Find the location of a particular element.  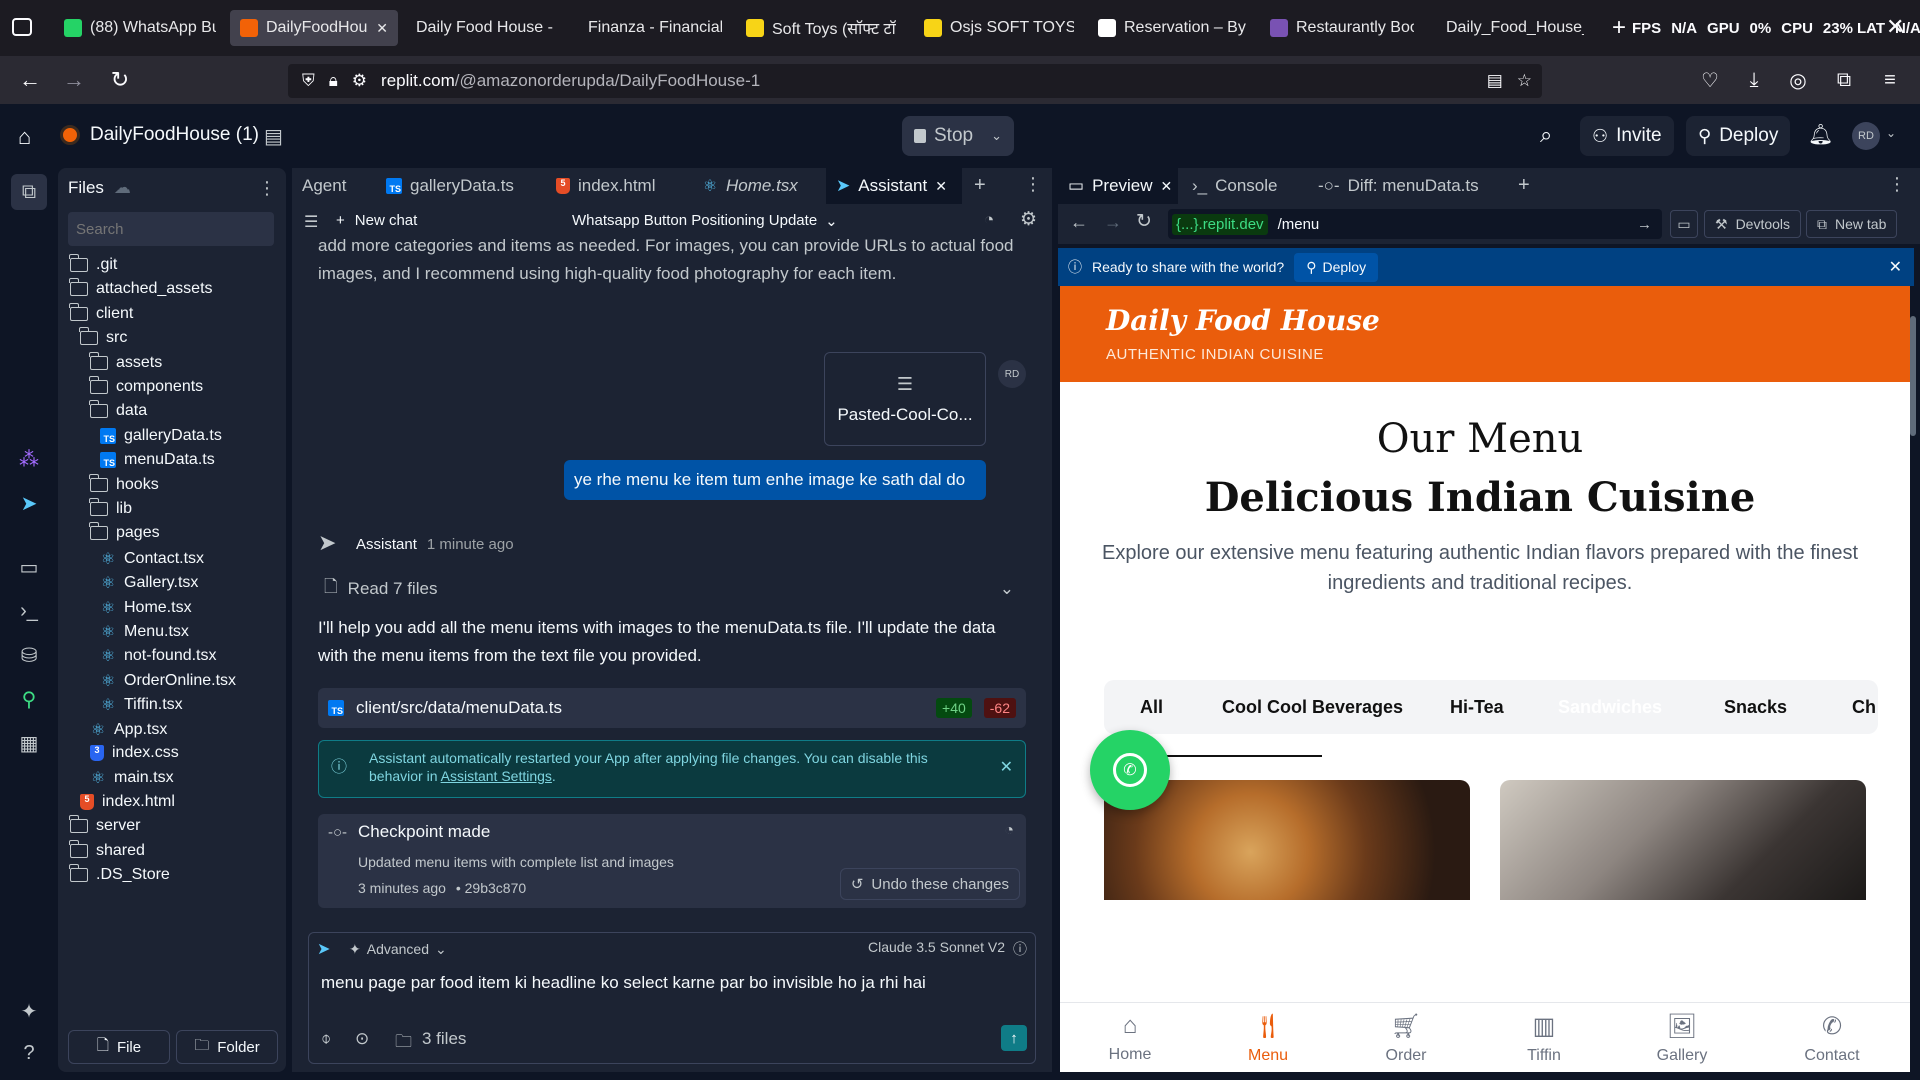

agent-icon: ⁂ is located at coordinates (29, 459).